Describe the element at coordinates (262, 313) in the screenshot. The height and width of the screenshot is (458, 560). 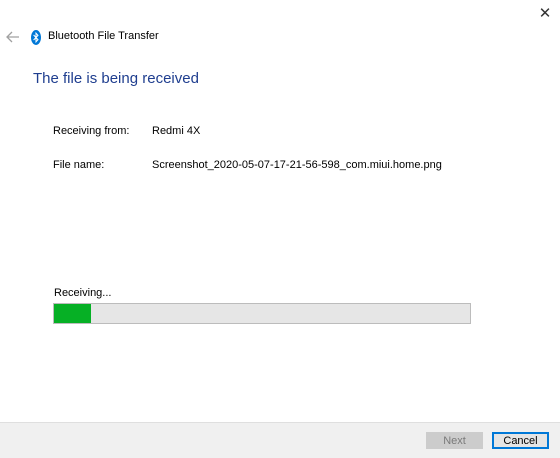
I see `progress-bar` at that location.